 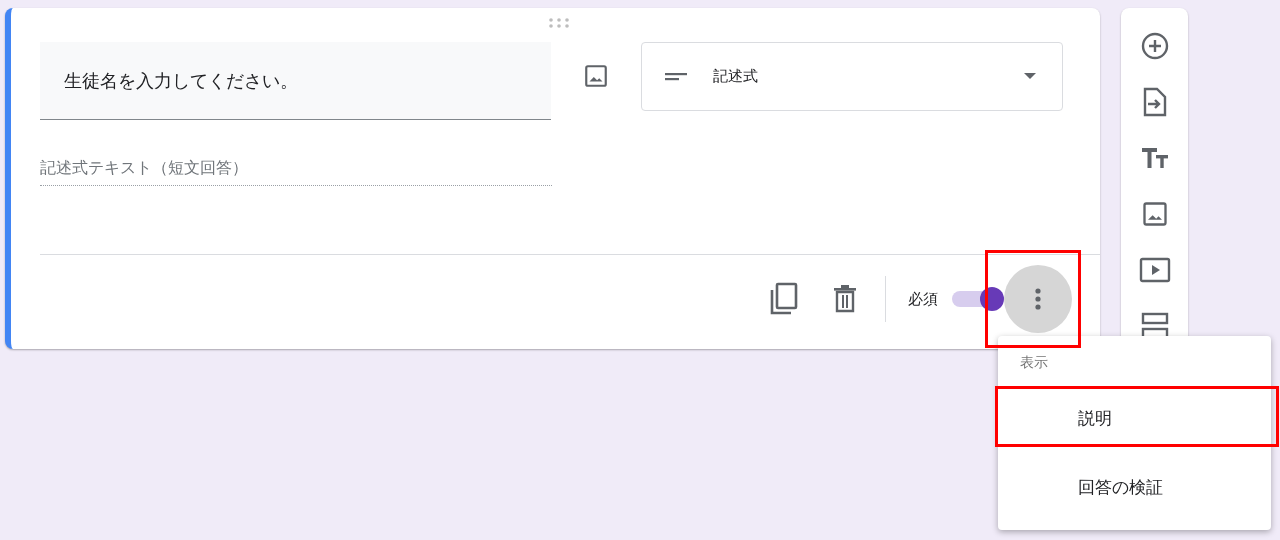 What do you see at coordinates (1034, 363) in the screenshot?
I see `menu-header: 表示` at bounding box center [1034, 363].